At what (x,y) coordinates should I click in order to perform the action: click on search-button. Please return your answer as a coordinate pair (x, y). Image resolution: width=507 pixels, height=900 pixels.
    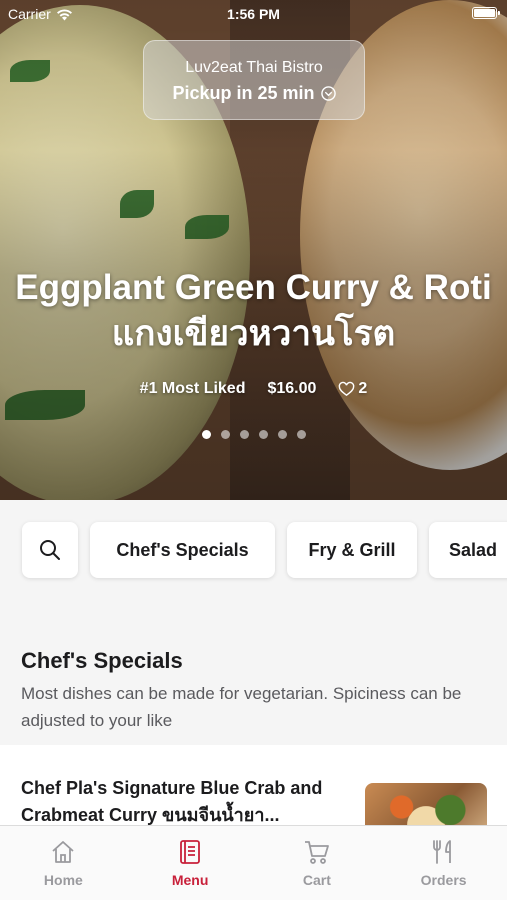
    Looking at the image, I should click on (50, 550).